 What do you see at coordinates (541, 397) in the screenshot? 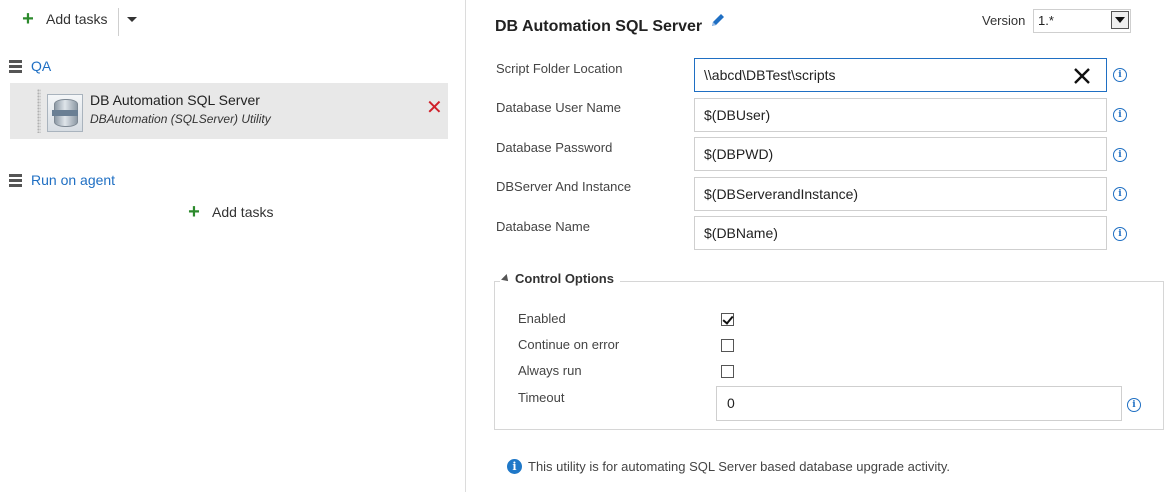
I see `timeout-label: Timeout` at bounding box center [541, 397].